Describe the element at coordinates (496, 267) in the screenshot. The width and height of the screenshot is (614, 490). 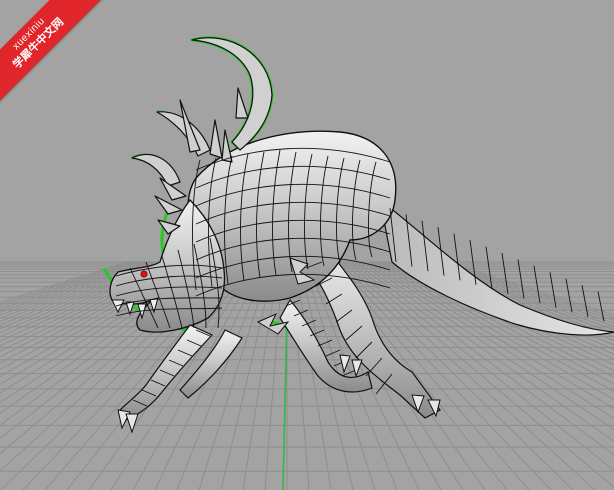
I see `tail-surface` at that location.